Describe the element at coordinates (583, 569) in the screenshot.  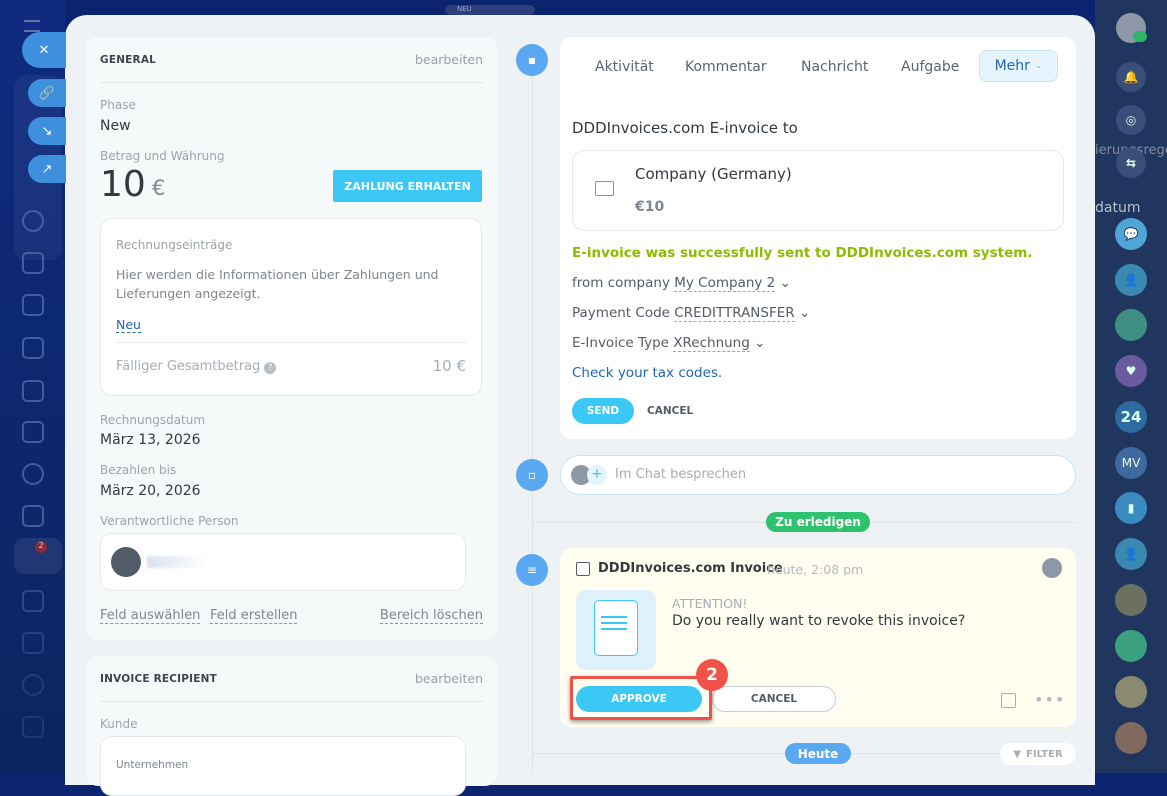
I see `complete-checkbox` at that location.